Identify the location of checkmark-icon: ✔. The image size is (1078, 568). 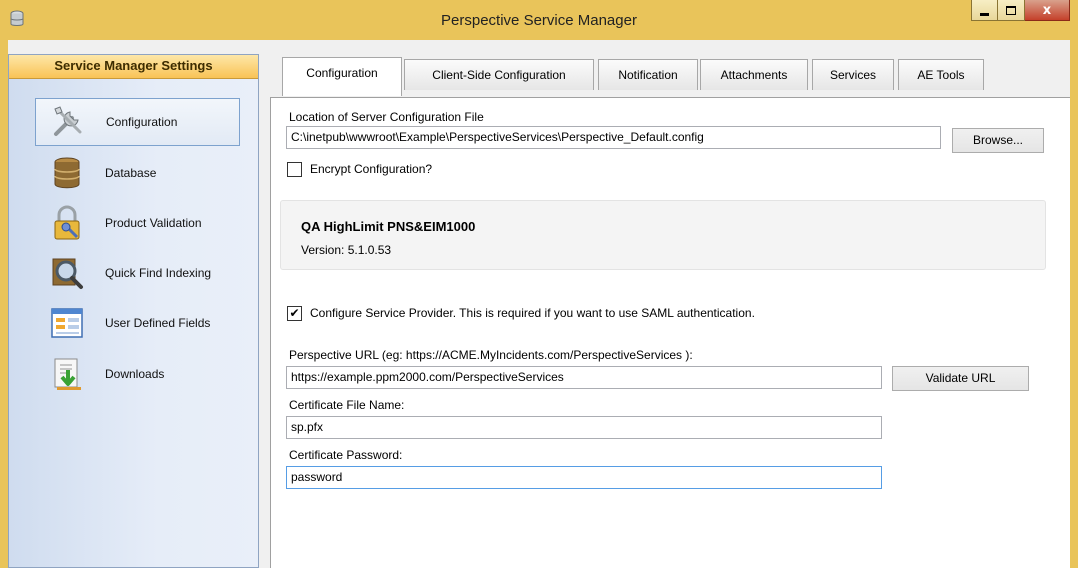
(294, 313).